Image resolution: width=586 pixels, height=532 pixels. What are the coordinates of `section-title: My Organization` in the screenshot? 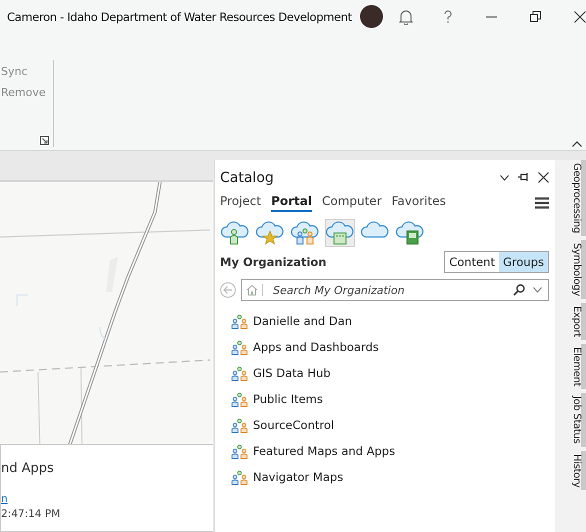 It's located at (273, 262).